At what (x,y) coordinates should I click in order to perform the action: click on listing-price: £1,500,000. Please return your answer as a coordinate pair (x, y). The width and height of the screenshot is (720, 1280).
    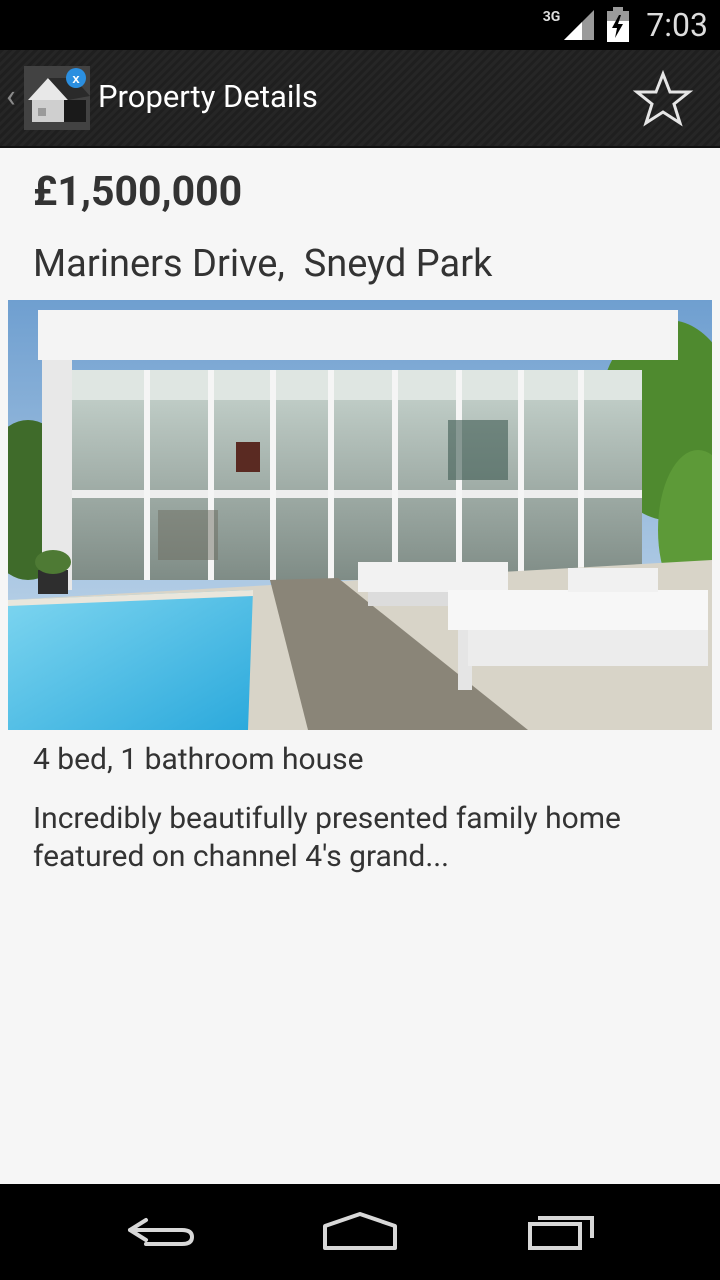
    Looking at the image, I should click on (138, 192).